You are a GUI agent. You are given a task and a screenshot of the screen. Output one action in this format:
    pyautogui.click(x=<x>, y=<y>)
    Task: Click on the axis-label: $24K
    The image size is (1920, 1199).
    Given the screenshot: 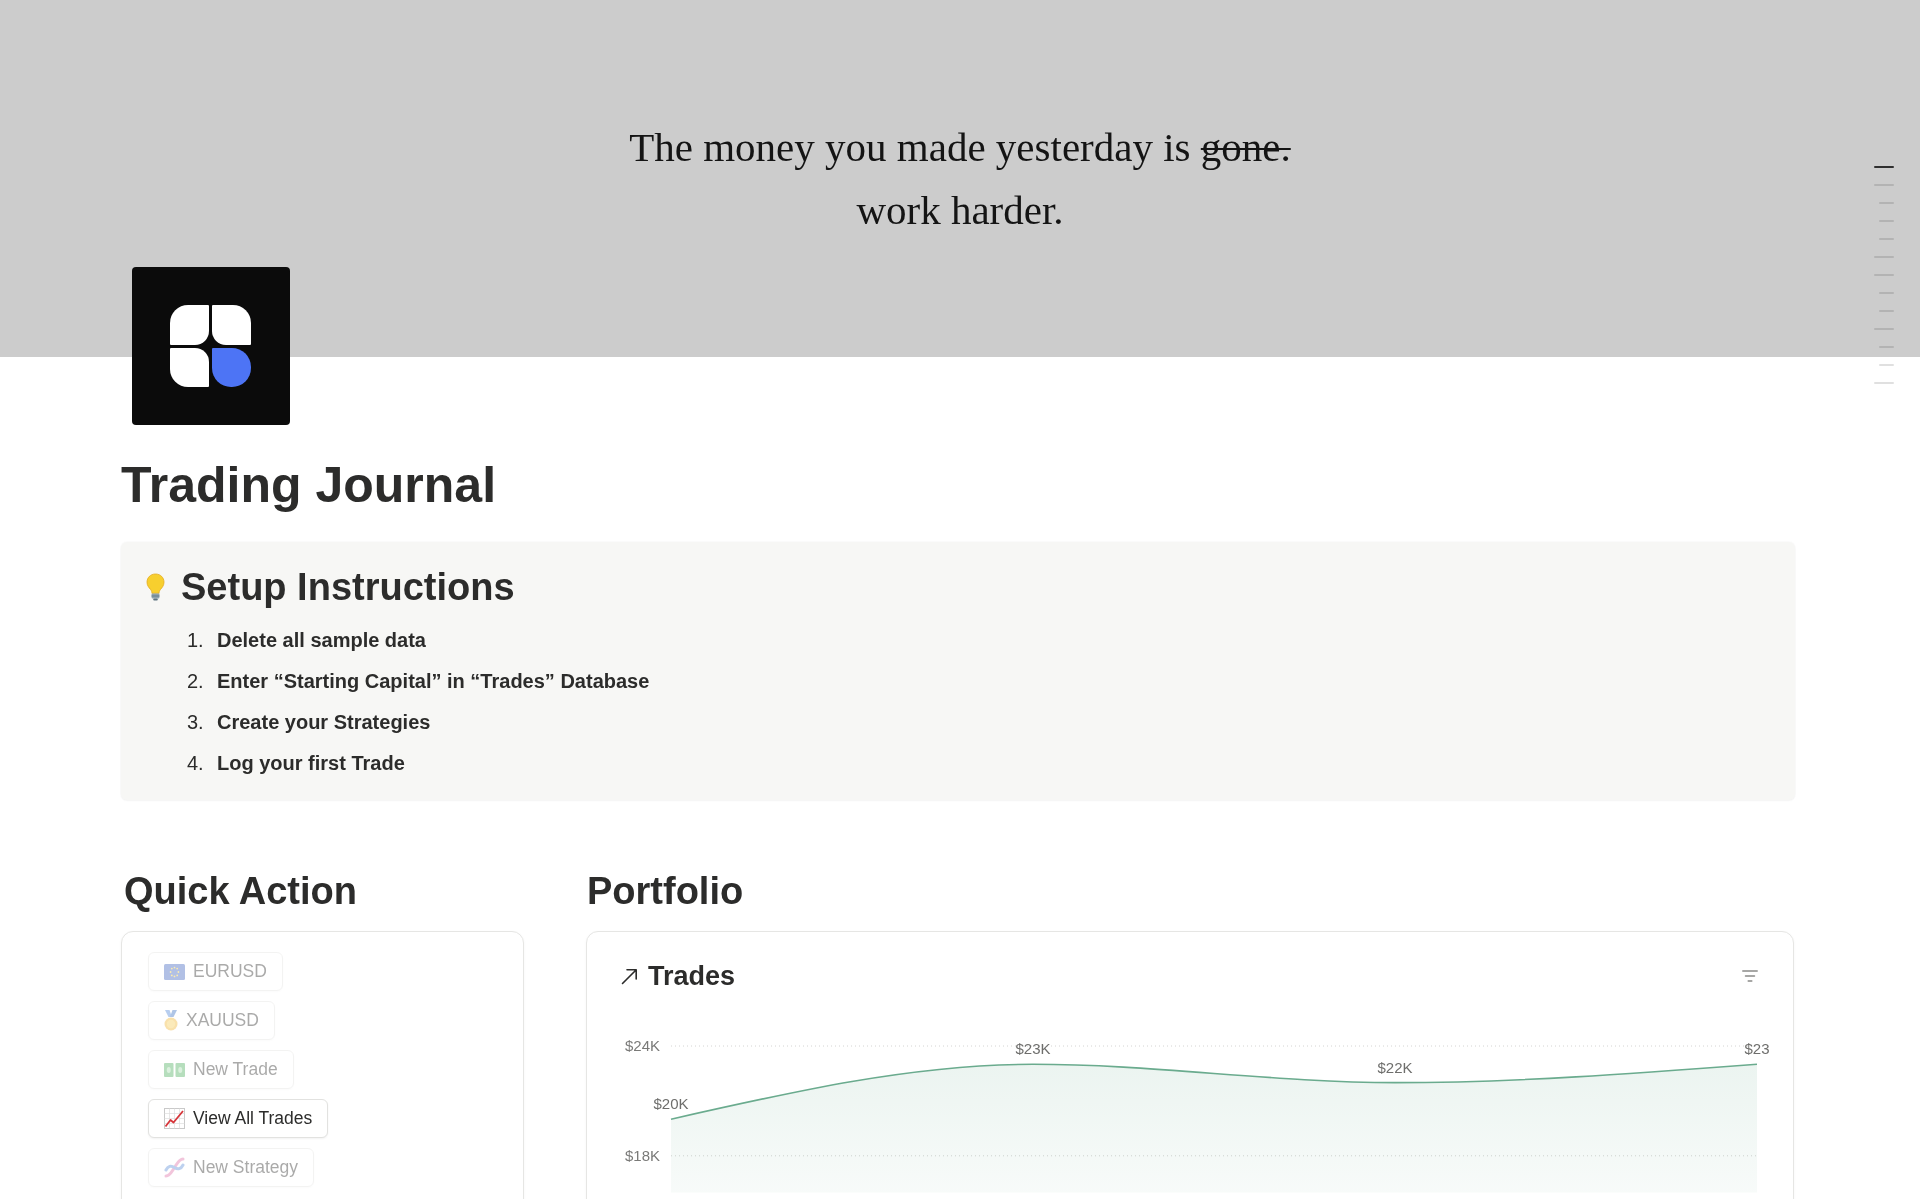 What is the action you would take?
    pyautogui.click(x=642, y=1045)
    